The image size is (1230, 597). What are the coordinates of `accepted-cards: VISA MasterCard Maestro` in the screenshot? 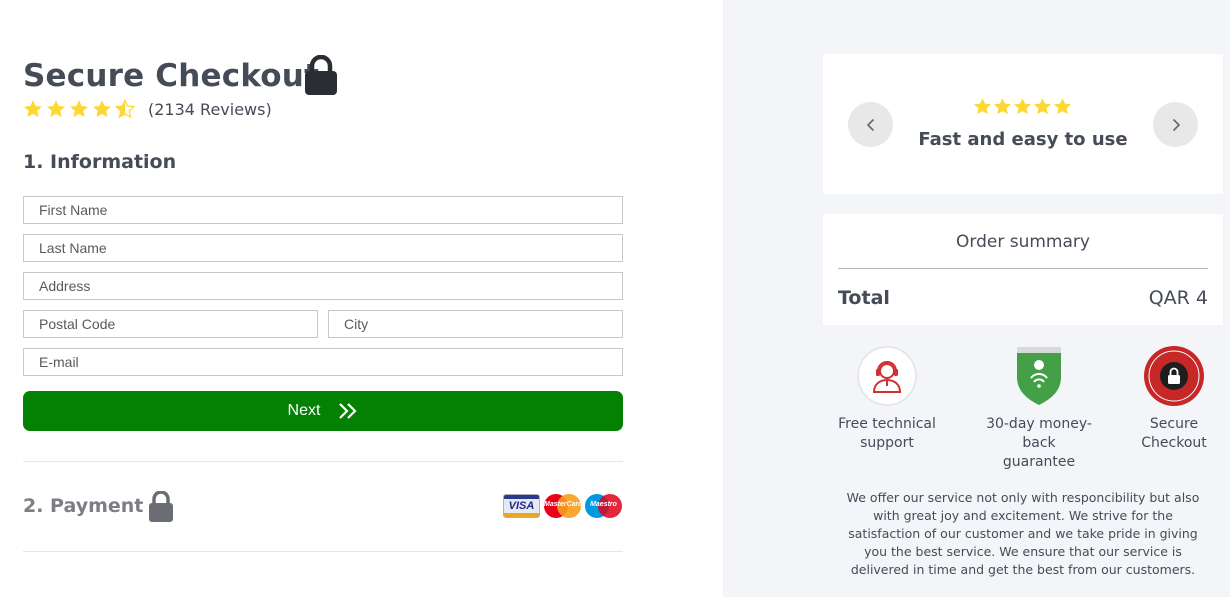 It's located at (562, 506).